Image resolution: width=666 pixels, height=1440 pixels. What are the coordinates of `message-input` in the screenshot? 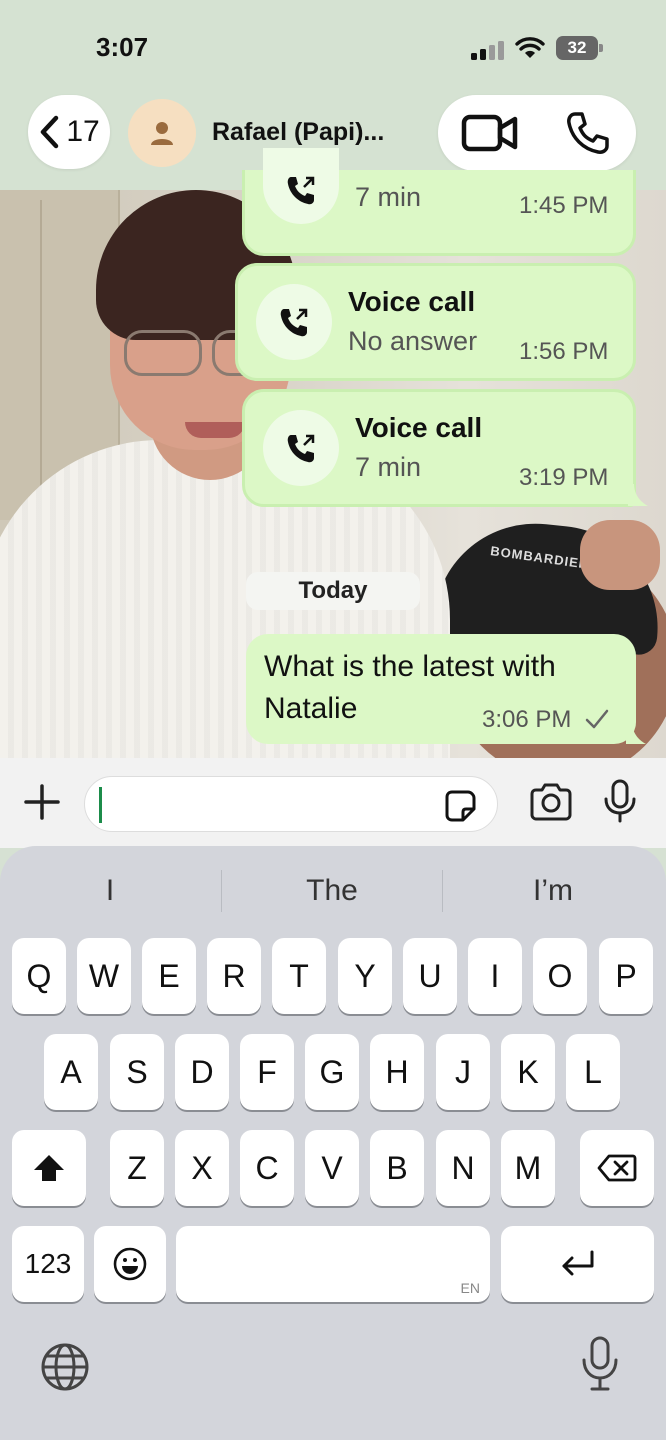 It's located at (291, 804).